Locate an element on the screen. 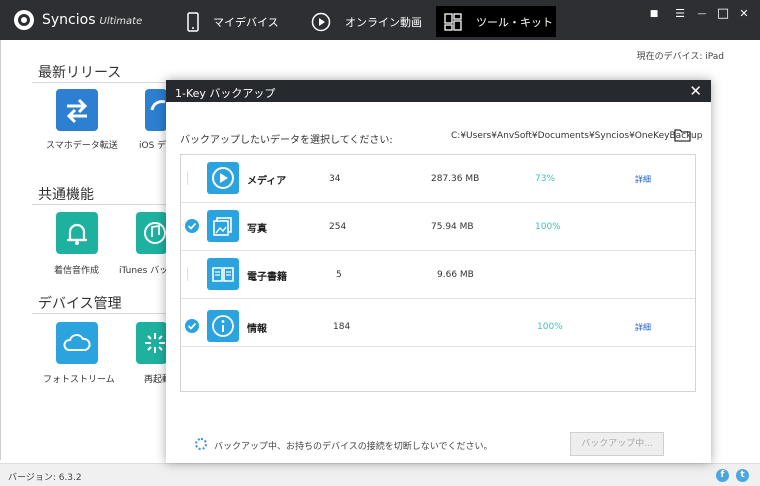 The image size is (760, 486). folder-icon is located at coordinates (682, 135).